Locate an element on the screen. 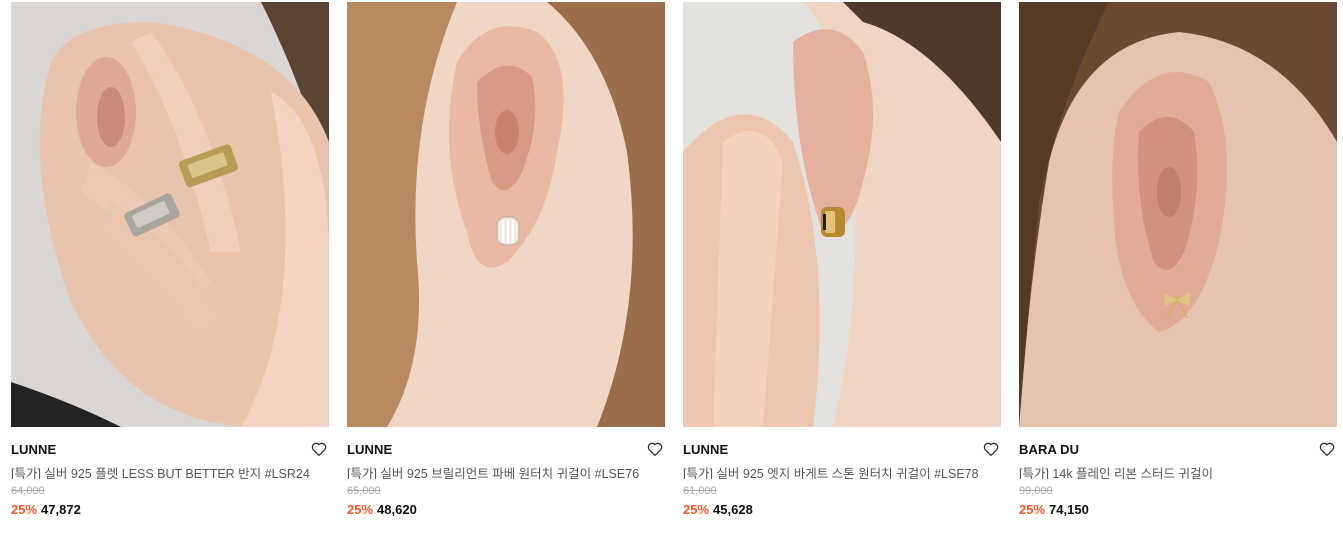 This screenshot has height=539, width=1343. sale-price: 47,872 is located at coordinates (61, 509).